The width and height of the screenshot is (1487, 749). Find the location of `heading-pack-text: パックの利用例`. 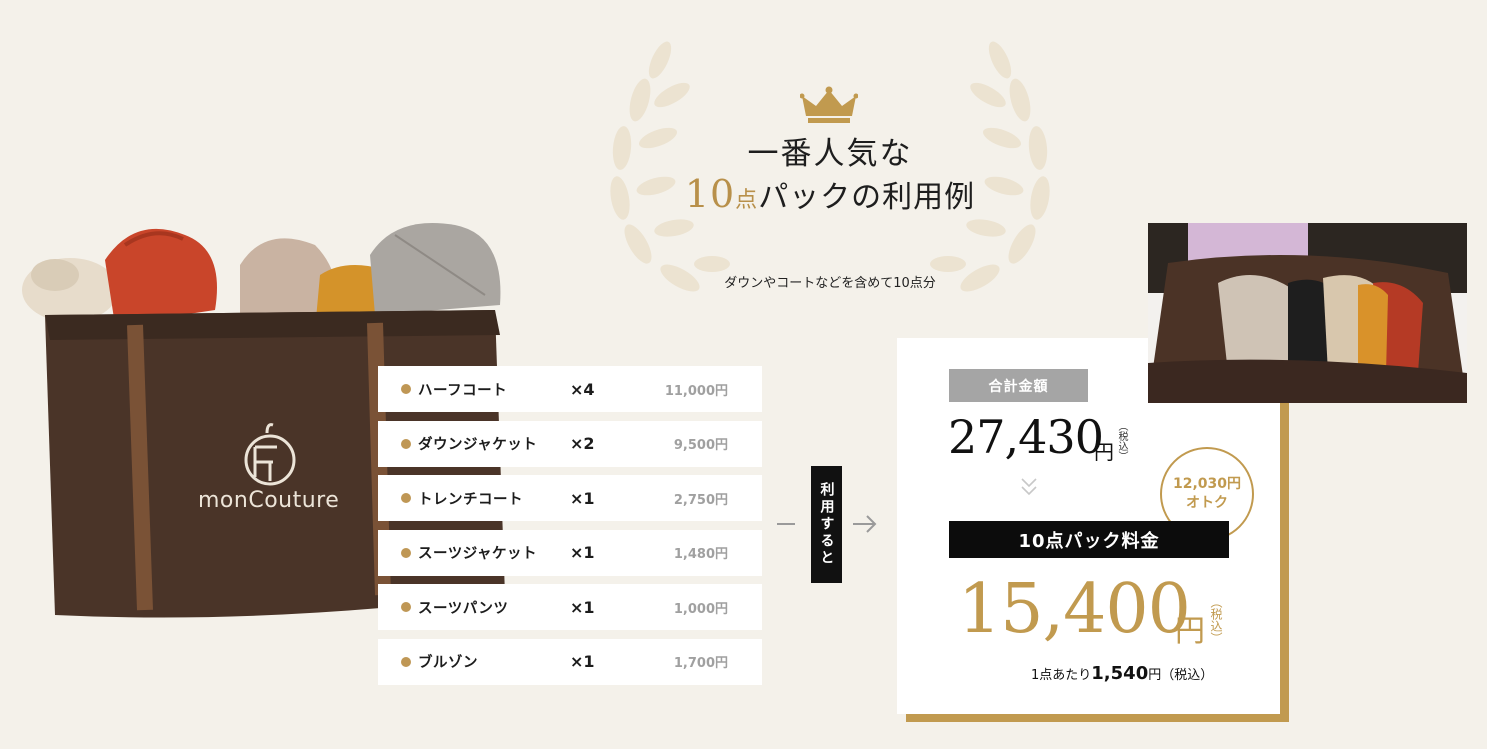

heading-pack-text: パックの利用例 is located at coordinates (867, 197).